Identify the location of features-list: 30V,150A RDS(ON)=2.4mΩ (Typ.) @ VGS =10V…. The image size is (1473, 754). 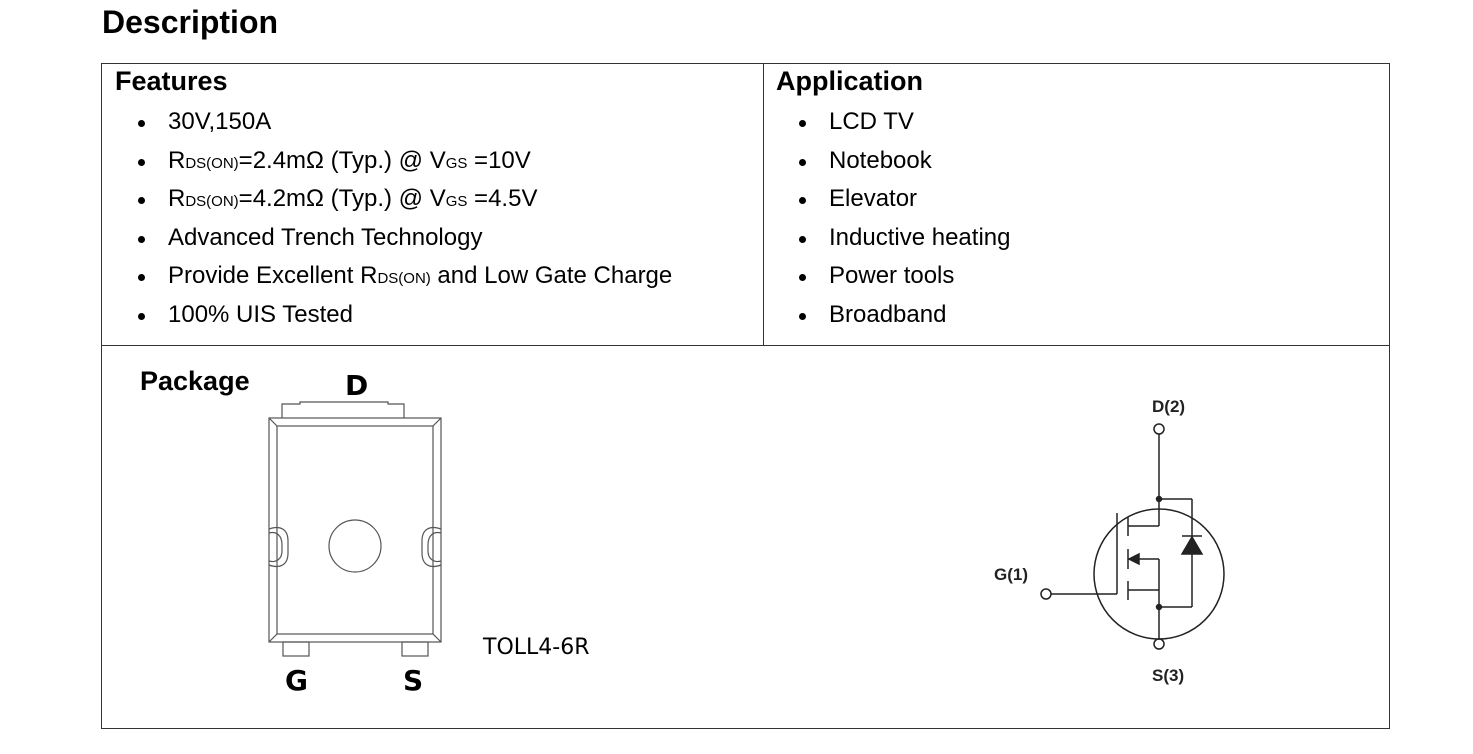
(405, 218).